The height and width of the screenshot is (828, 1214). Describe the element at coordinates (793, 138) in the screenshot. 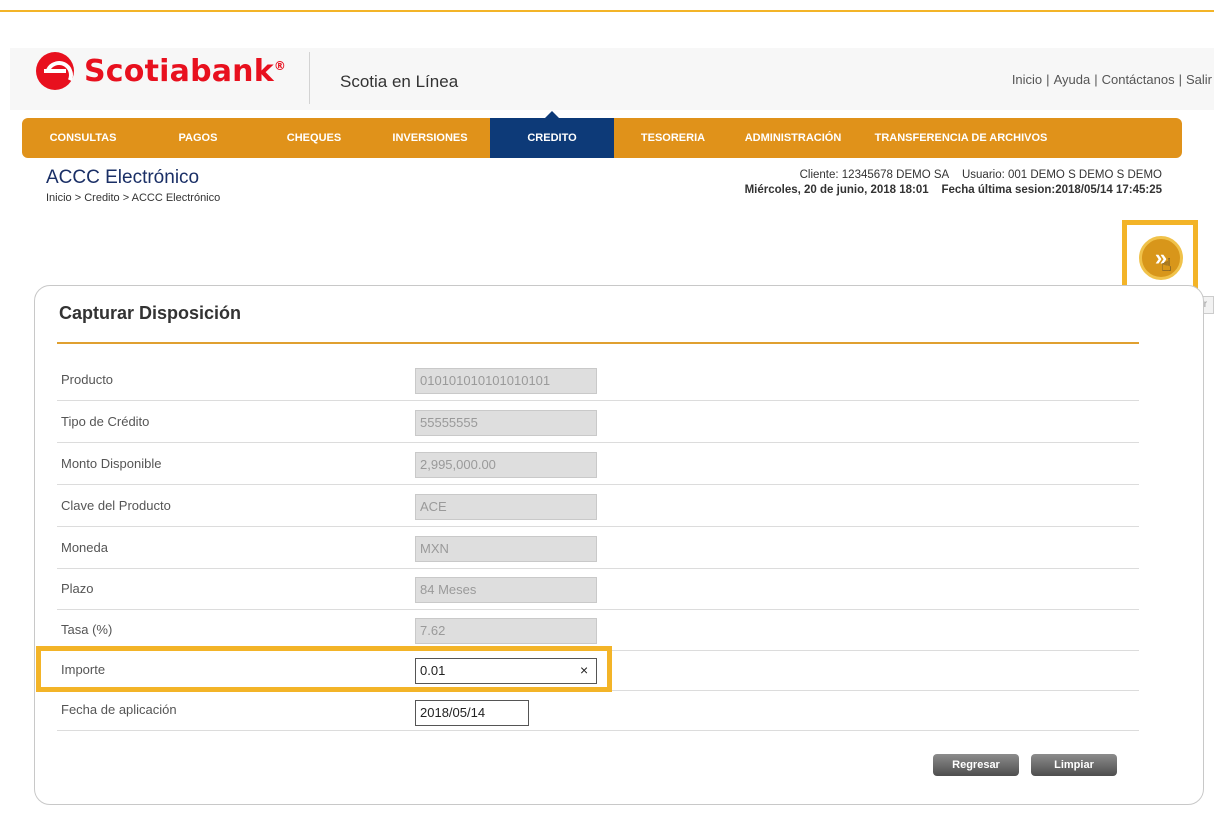

I see `nav-item-administracion: ADMINISTRACIÓN` at that location.